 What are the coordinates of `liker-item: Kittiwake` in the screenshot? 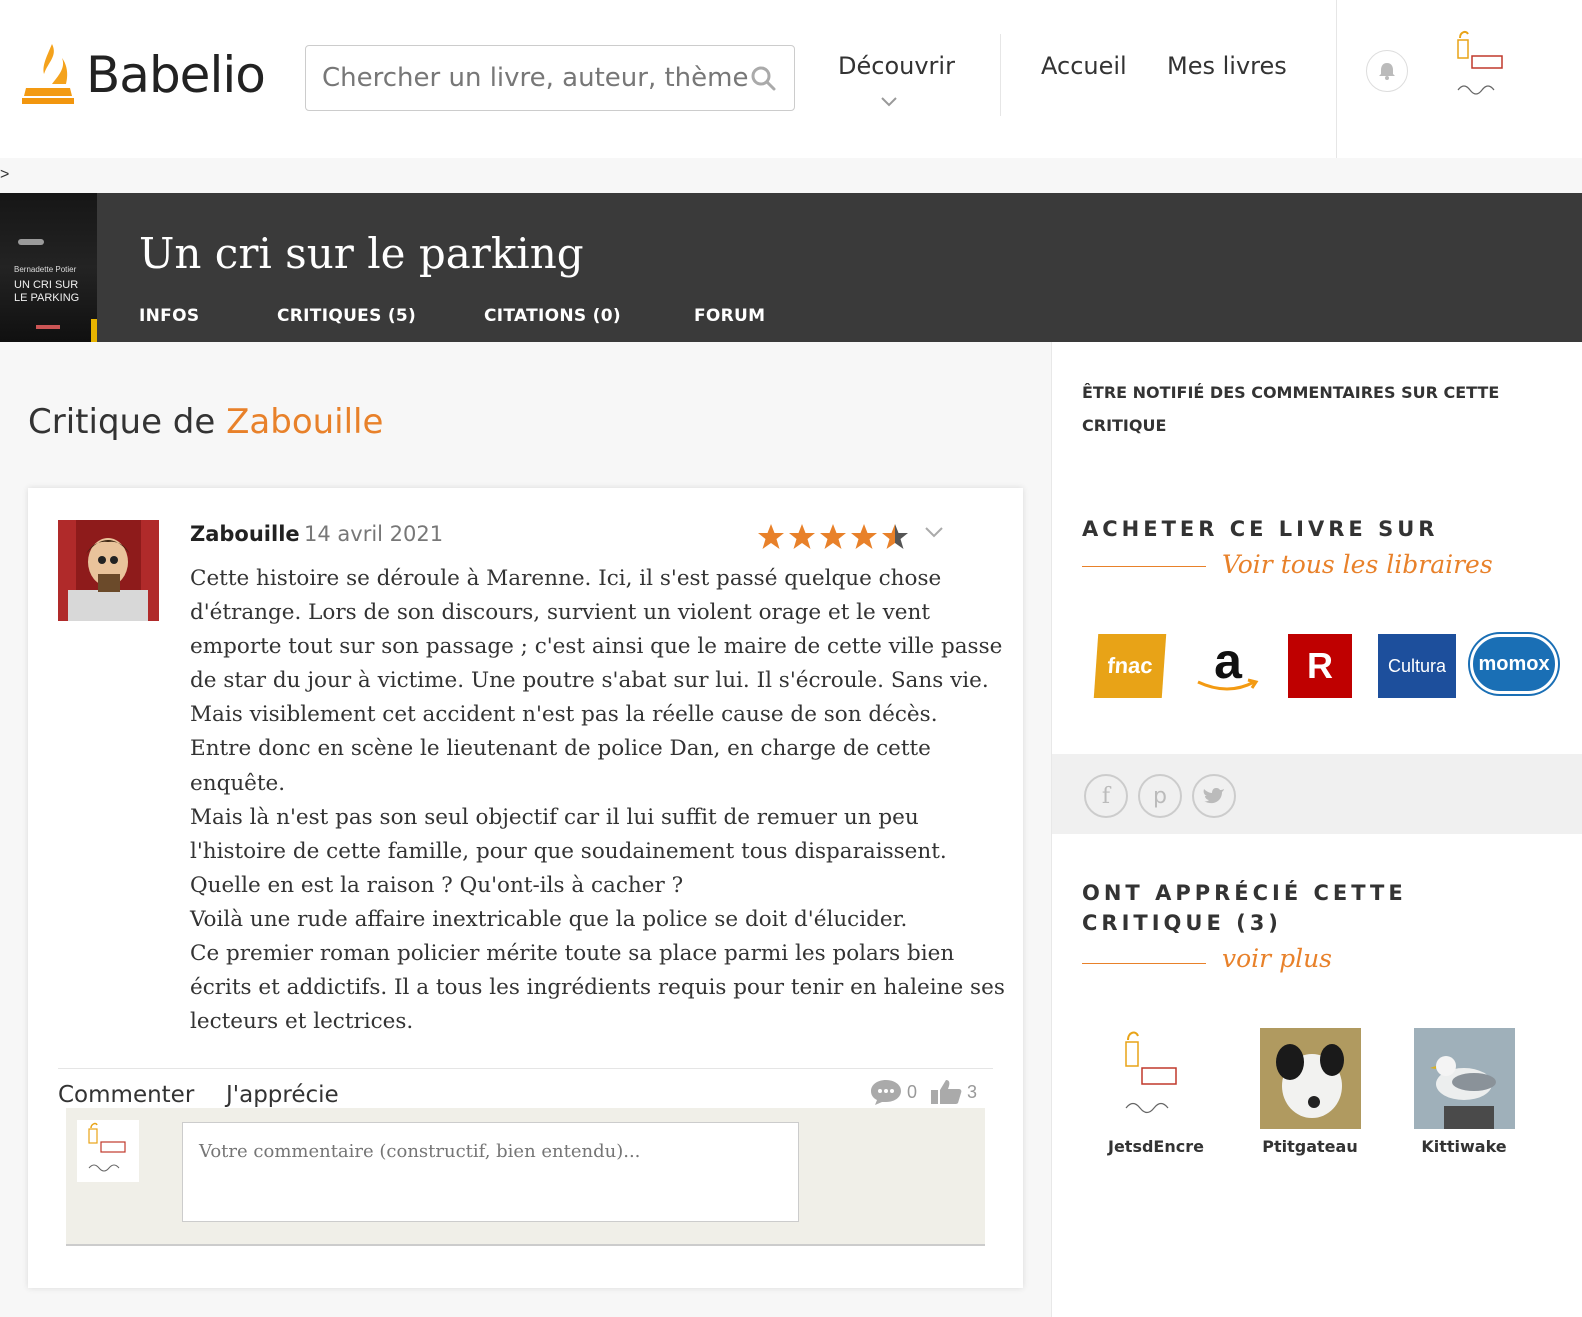 It's located at (1464, 1092).